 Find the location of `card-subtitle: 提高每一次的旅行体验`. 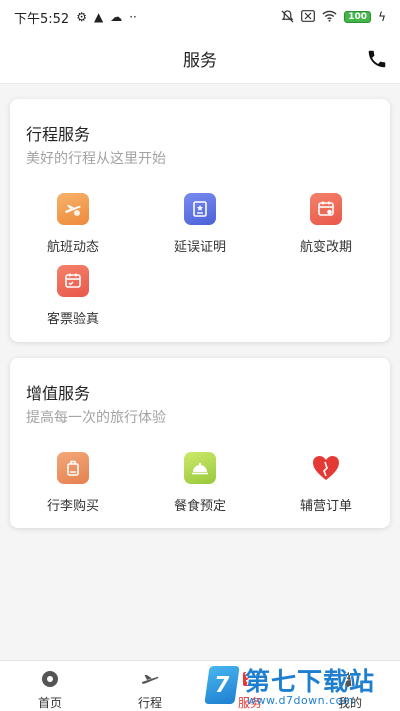

card-subtitle: 提高每一次的旅行体验 is located at coordinates (96, 418).